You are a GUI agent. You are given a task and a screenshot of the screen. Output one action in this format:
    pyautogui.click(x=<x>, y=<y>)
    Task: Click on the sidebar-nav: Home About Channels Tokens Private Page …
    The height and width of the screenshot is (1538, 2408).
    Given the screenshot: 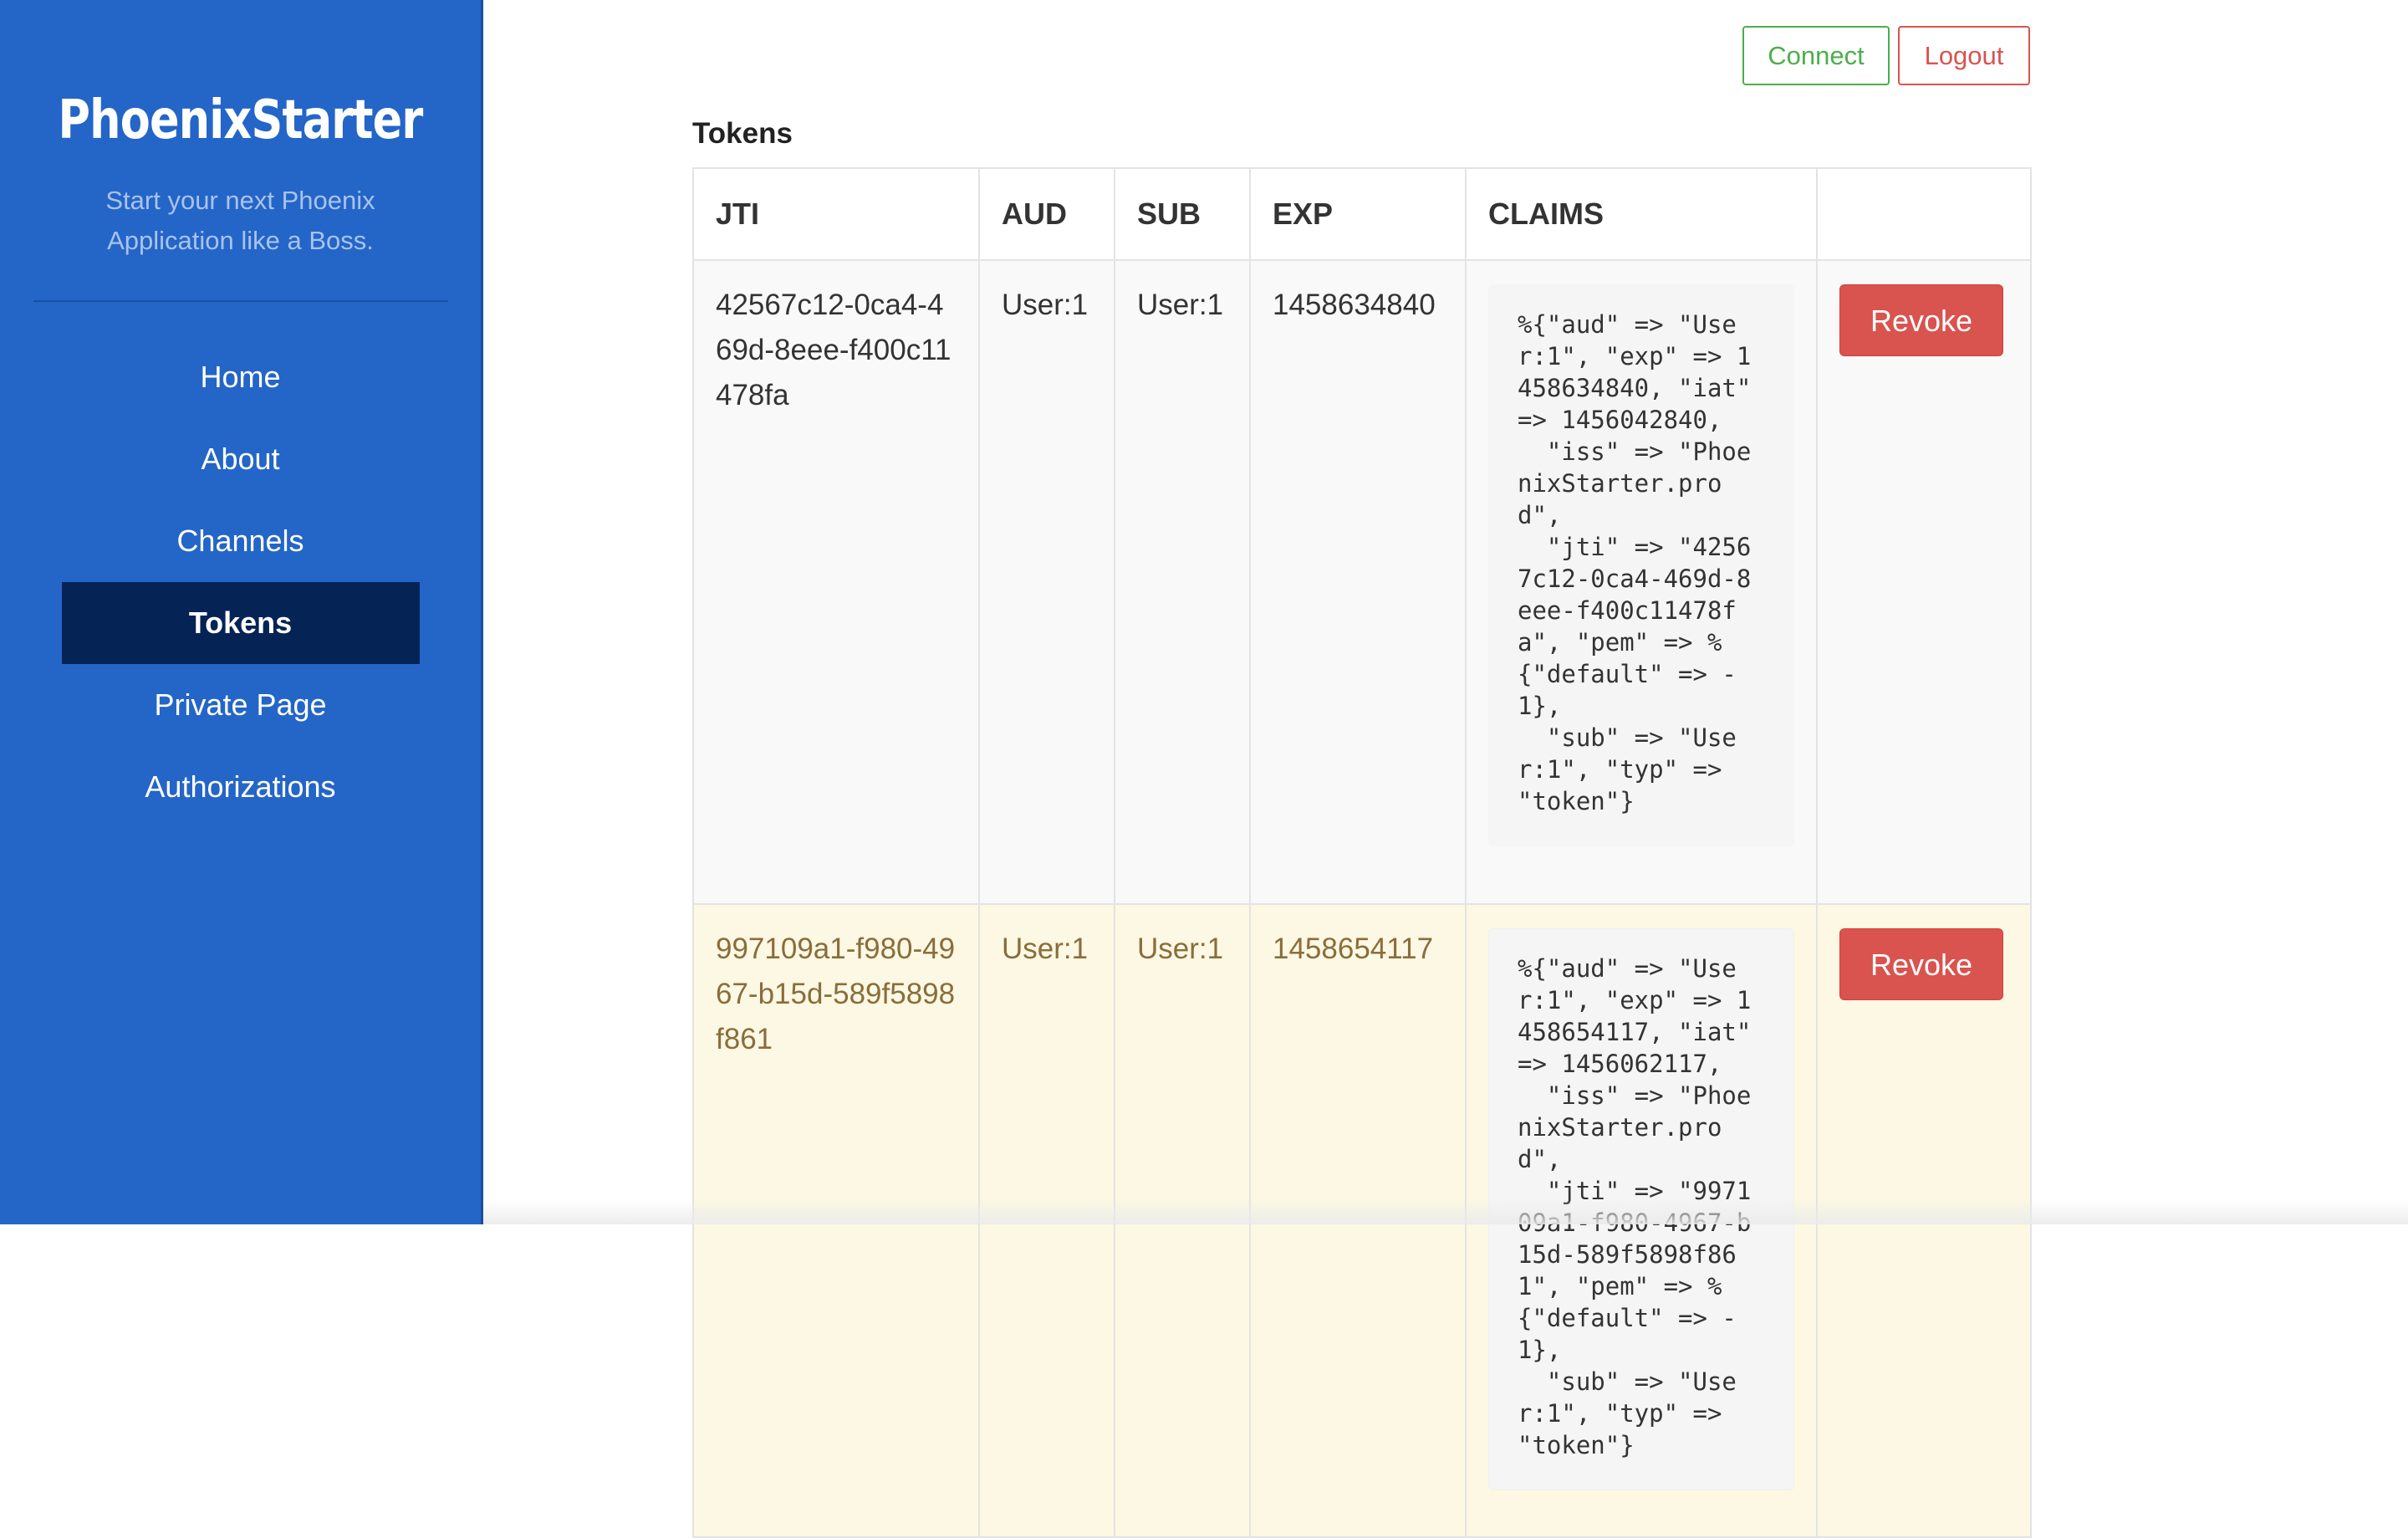 What is the action you would take?
    pyautogui.click(x=241, y=582)
    